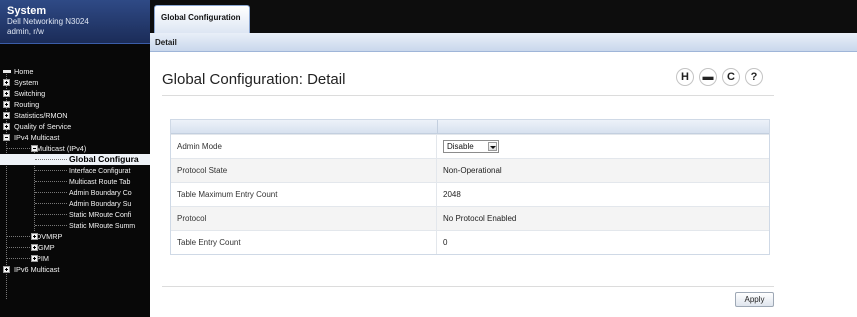 This screenshot has height=317, width=857. I want to click on admin-mode-value: Disable, so click(460, 146).